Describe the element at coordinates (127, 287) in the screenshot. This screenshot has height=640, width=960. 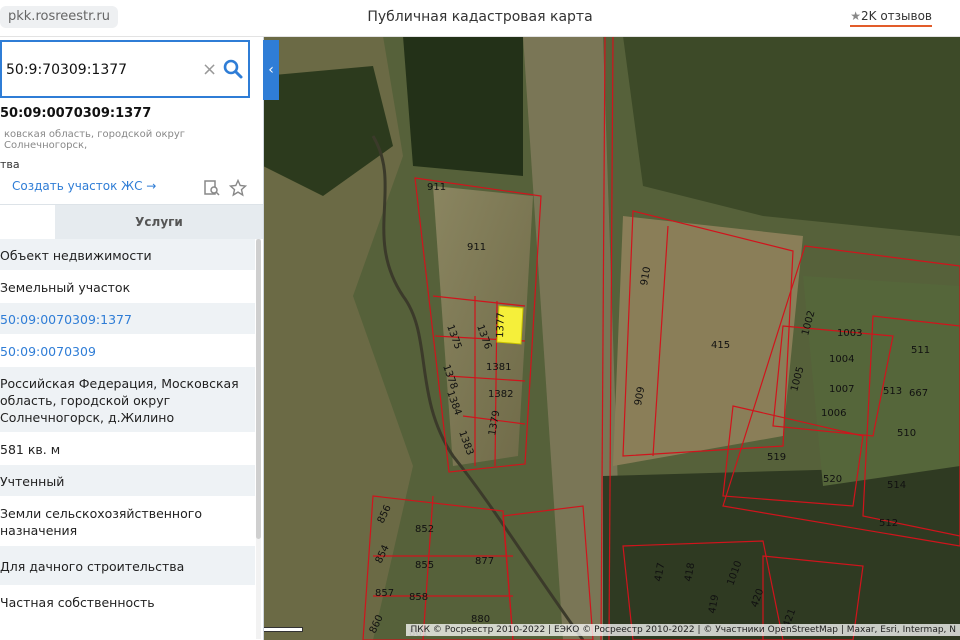
I see `attr-object-kind: Земельный участок` at that location.